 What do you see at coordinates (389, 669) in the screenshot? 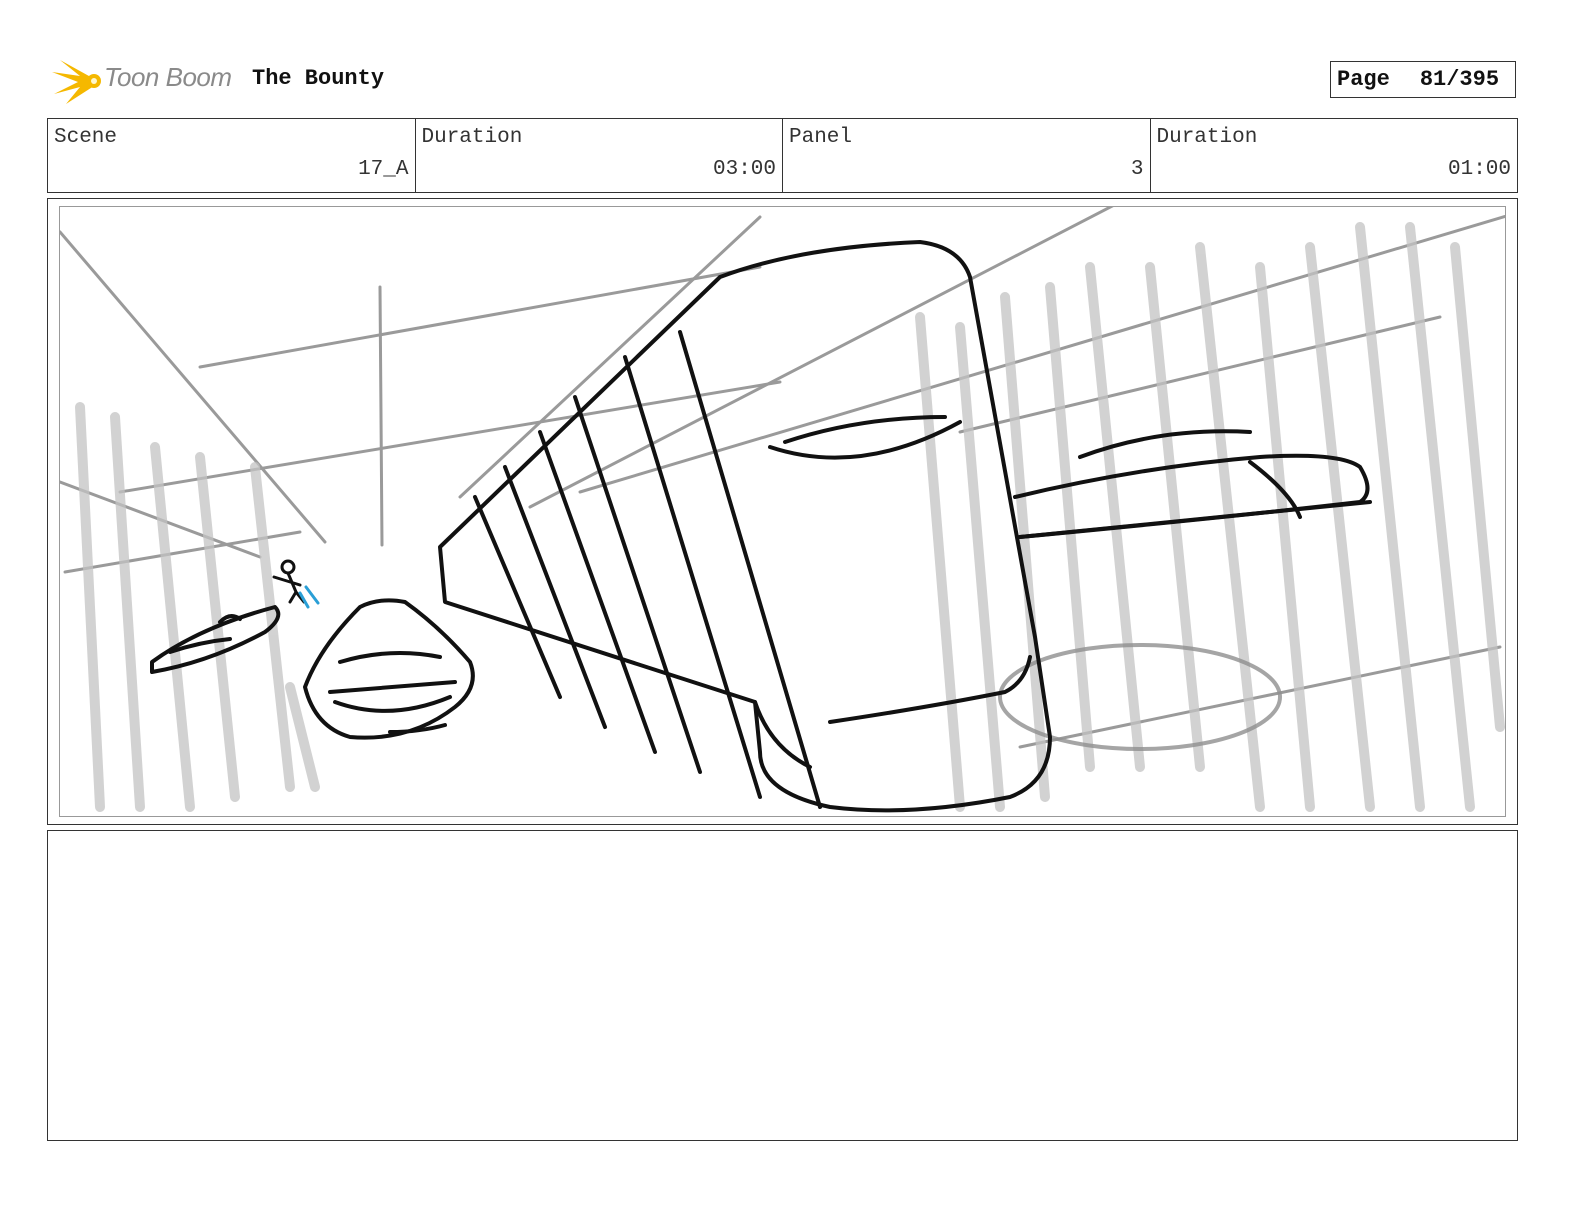
I see `flying-car` at bounding box center [389, 669].